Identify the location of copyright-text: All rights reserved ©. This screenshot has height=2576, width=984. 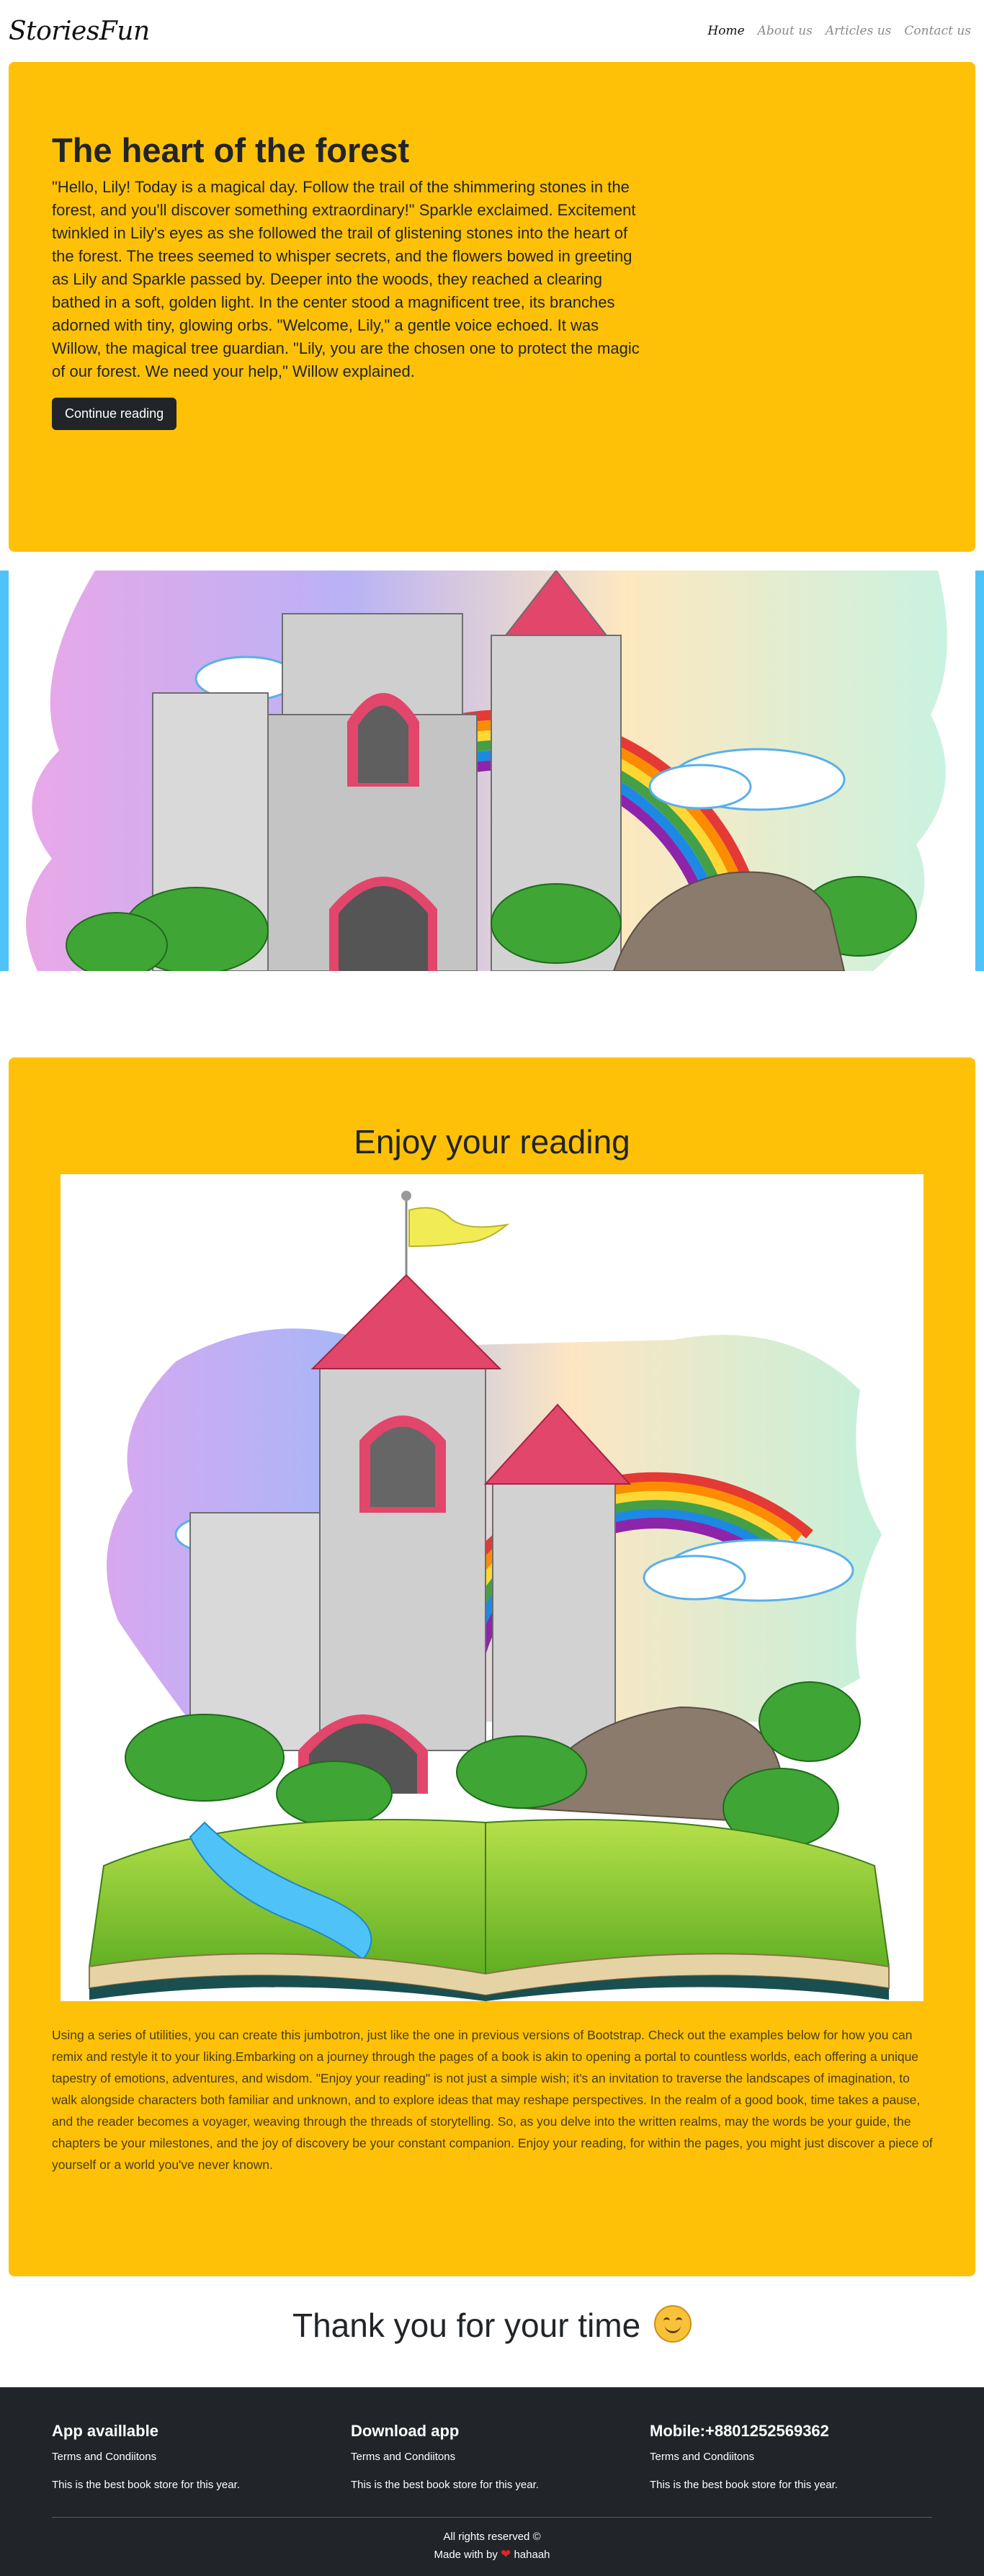
(492, 2537).